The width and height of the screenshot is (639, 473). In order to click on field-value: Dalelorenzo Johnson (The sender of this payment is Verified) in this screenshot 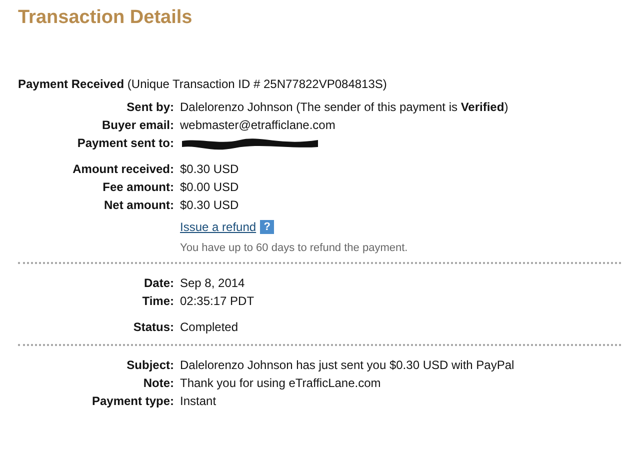, I will do `click(344, 107)`.